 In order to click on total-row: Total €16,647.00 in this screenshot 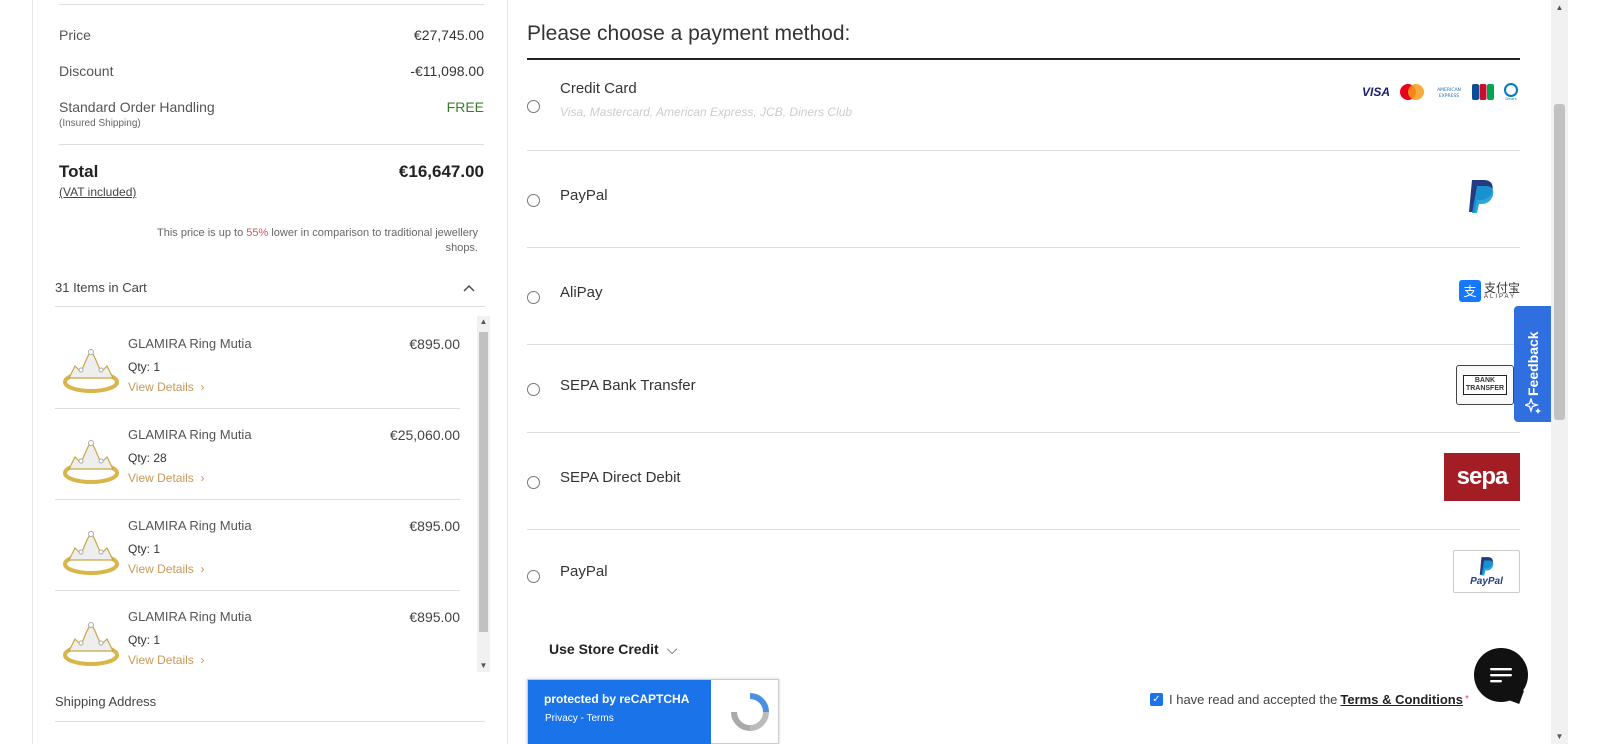, I will do `click(271, 172)`.